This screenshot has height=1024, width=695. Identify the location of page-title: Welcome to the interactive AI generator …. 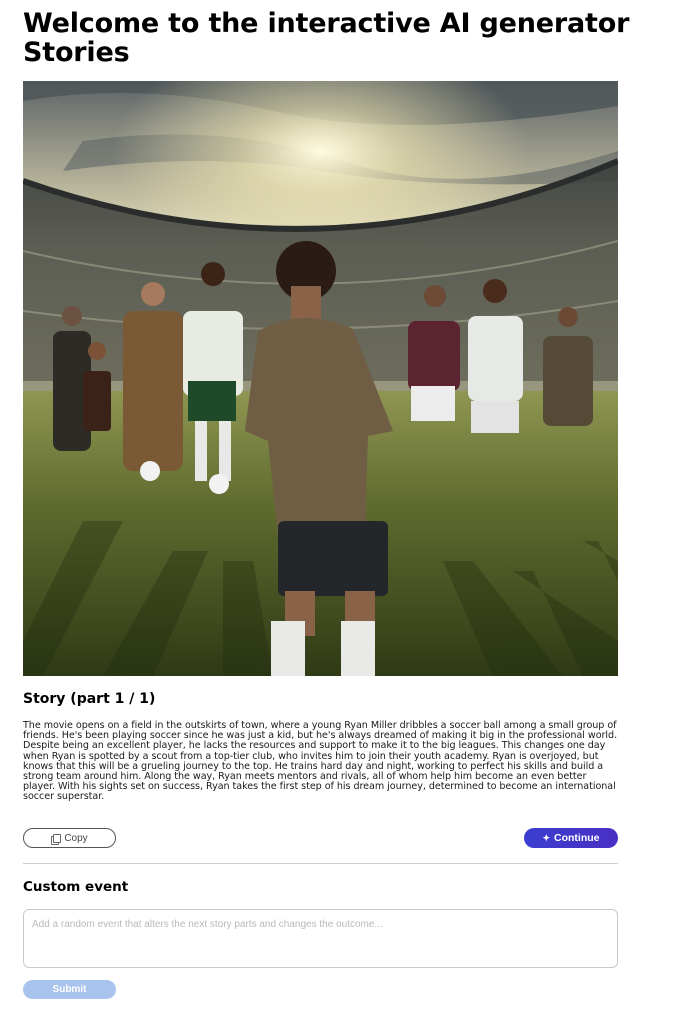
(326, 38).